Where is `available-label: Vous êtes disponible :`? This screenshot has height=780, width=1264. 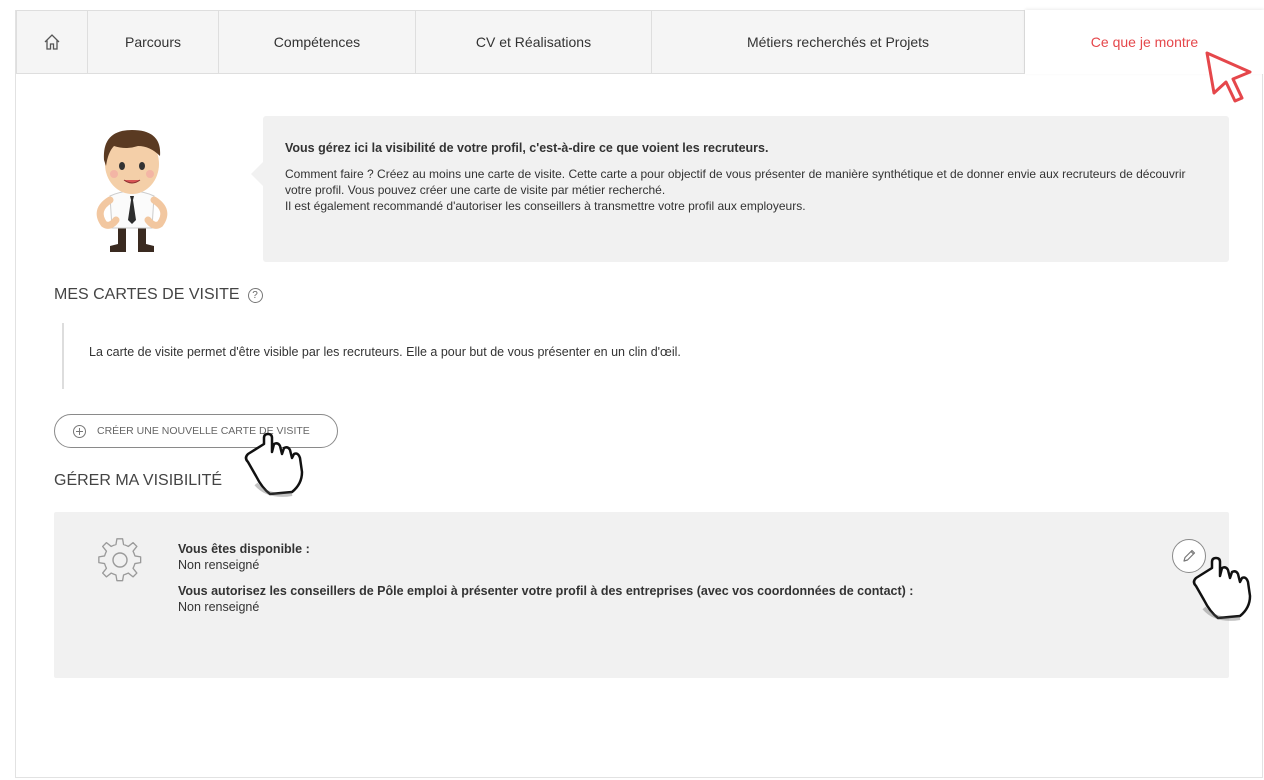
available-label: Vous êtes disponible : is located at coordinates (244, 549).